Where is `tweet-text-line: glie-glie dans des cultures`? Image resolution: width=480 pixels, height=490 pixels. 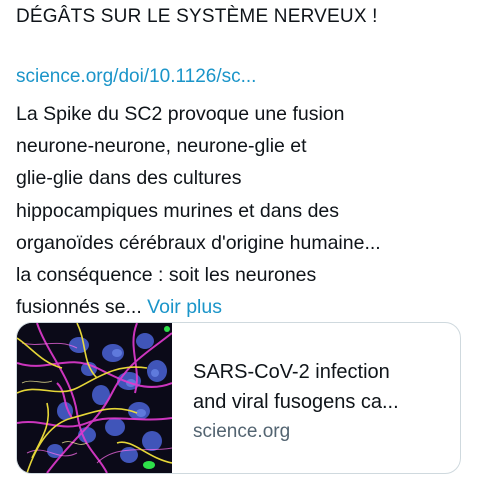 tweet-text-line: glie-glie dans des cultures is located at coordinates (129, 178).